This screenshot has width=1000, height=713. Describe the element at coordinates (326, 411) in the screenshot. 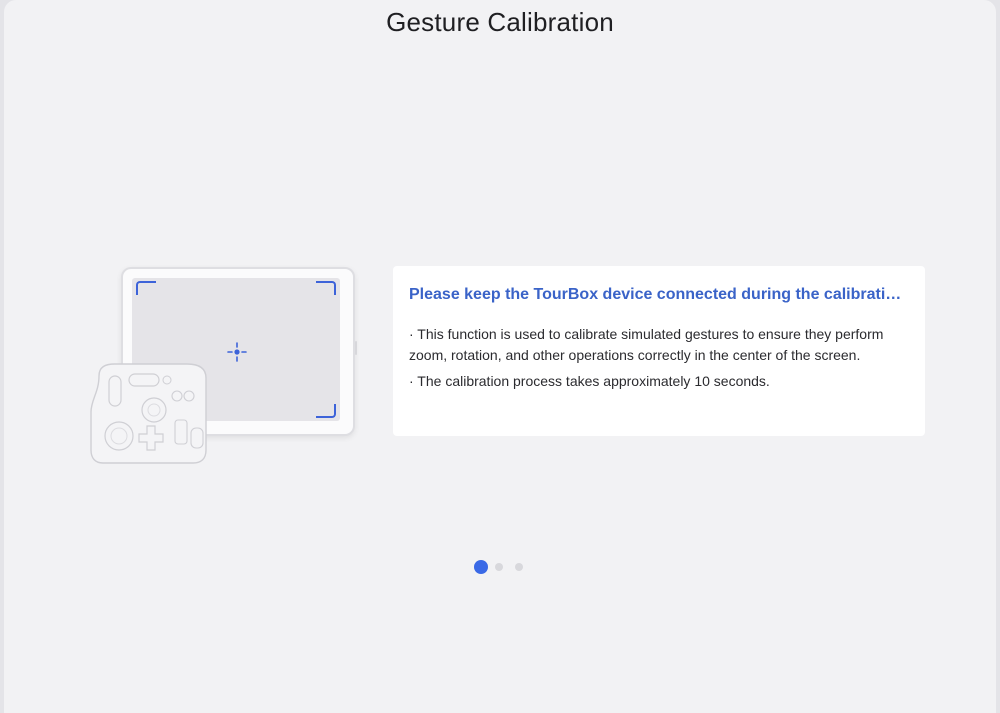

I see `corner-bottom-right` at that location.